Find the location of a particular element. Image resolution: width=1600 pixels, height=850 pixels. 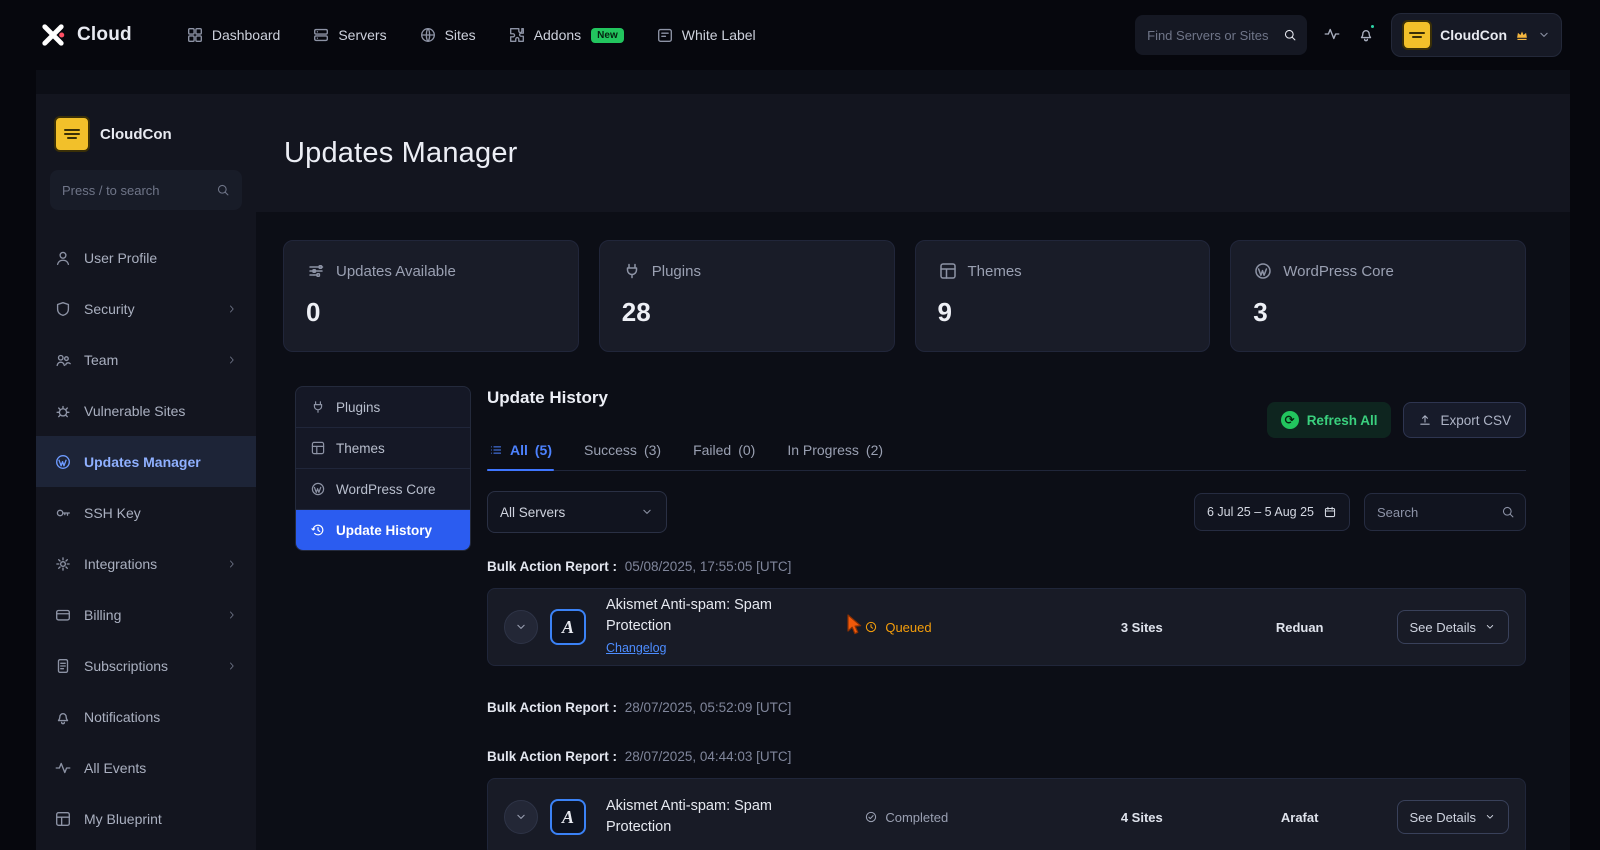

history-search is located at coordinates (1445, 512).